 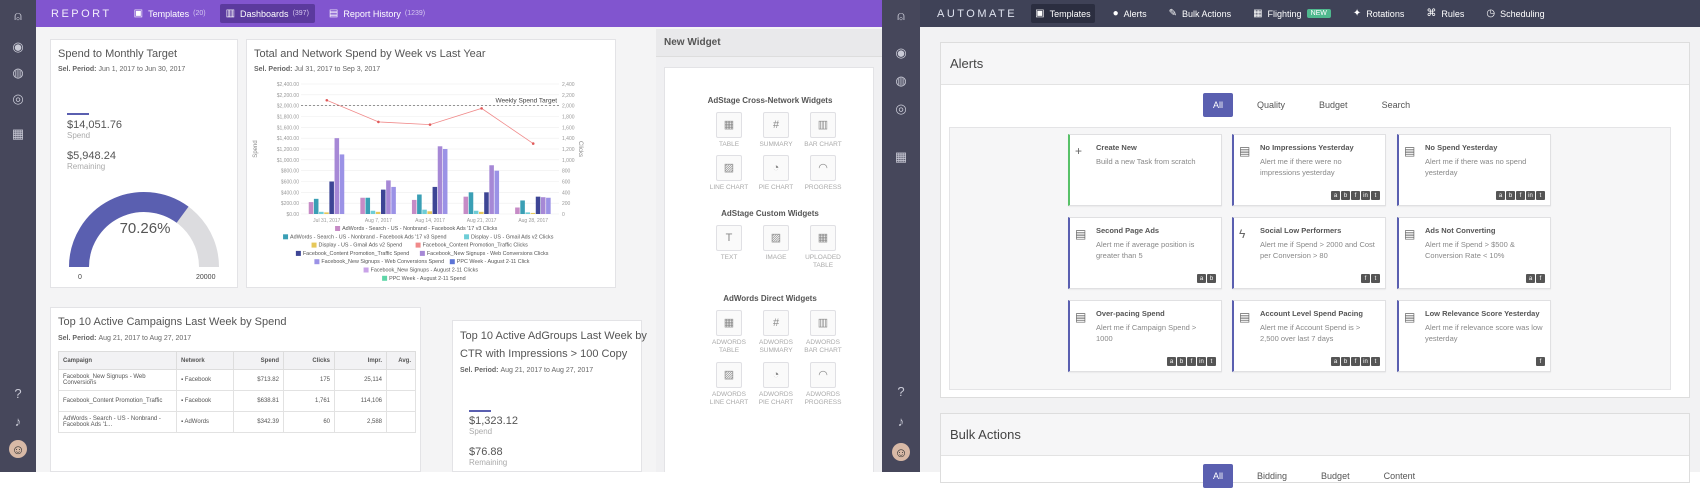 What do you see at coordinates (1130, 13) in the screenshot?
I see `nav-alerts: ● Alerts` at bounding box center [1130, 13].